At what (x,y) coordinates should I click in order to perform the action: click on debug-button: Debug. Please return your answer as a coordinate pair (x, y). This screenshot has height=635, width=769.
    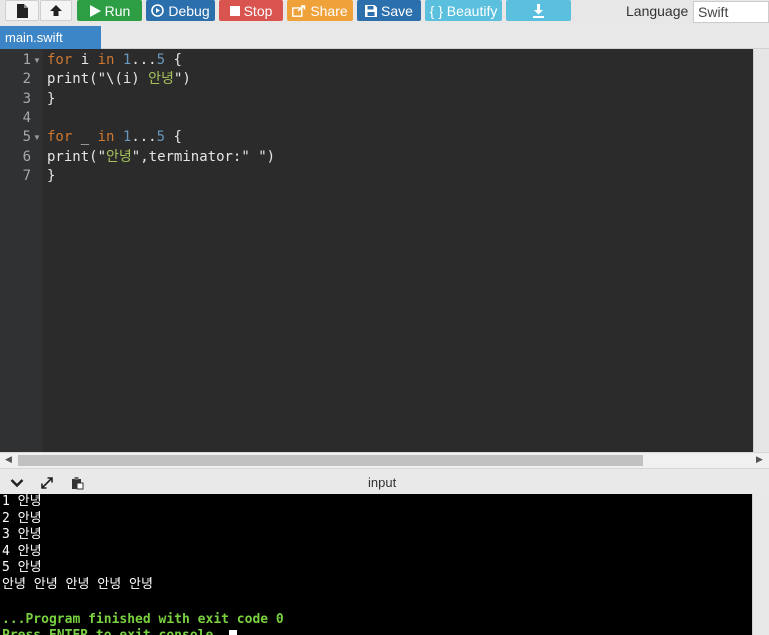
    Looking at the image, I should click on (180, 10).